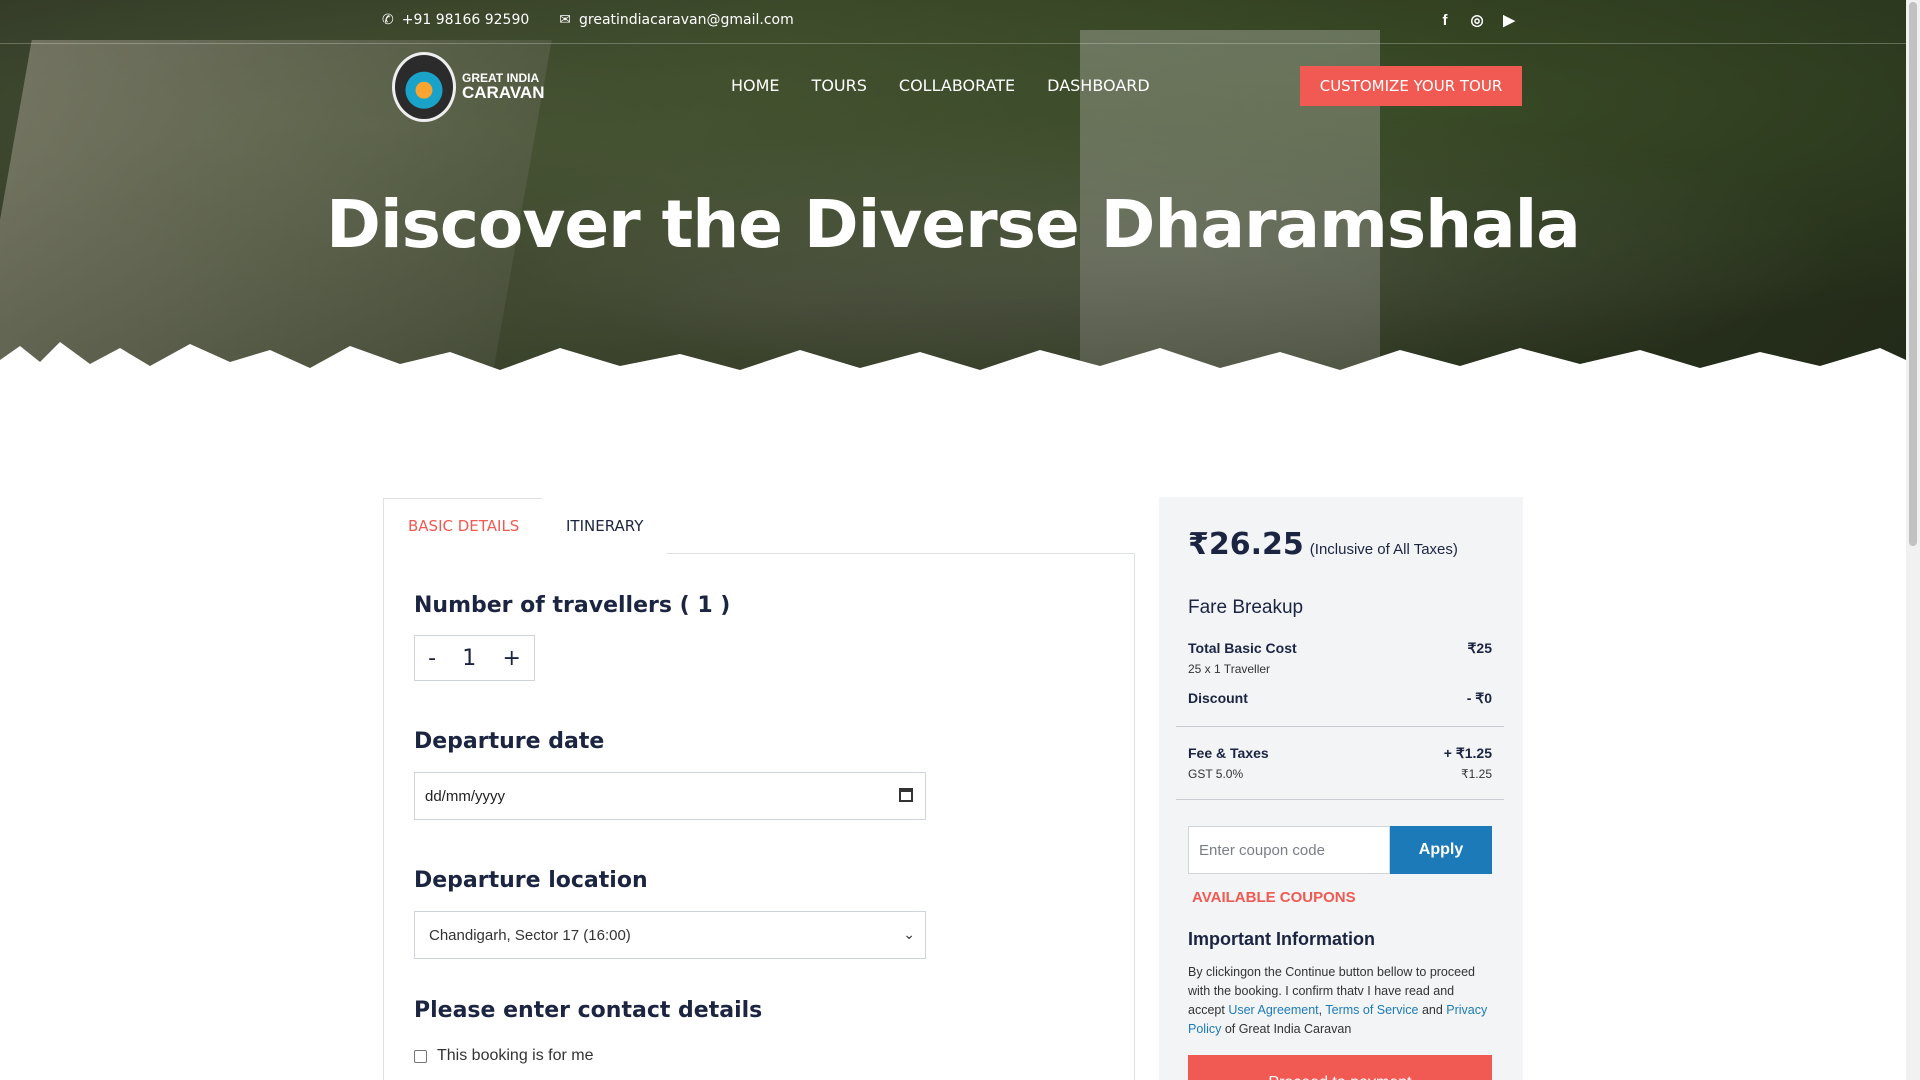  I want to click on departure-date-heading: Departure date, so click(509, 741).